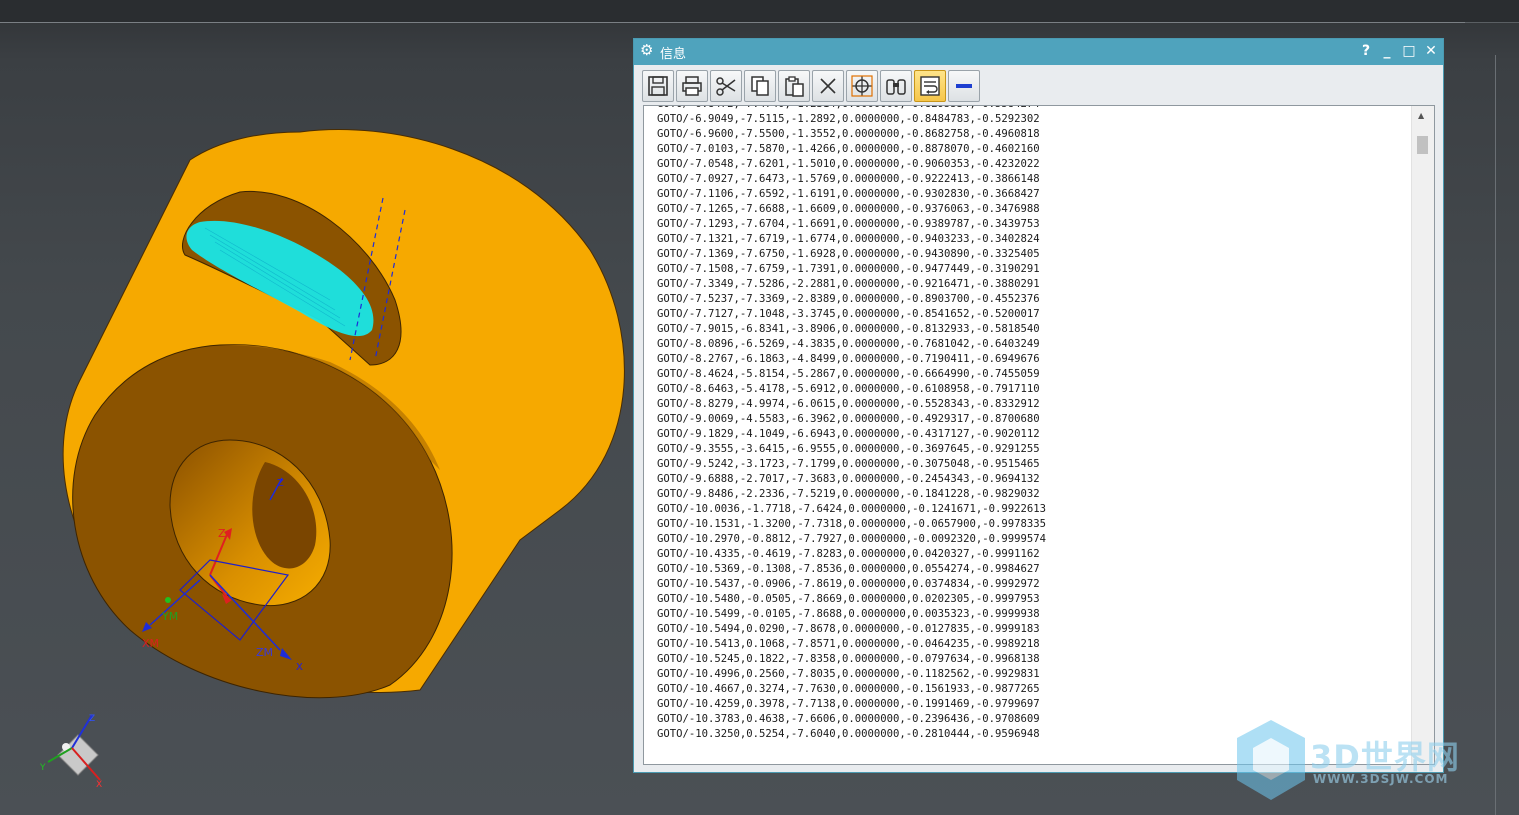 This screenshot has width=1519, height=815. Describe the element at coordinates (1387, 51) in the screenshot. I see `minimize-button: _` at that location.